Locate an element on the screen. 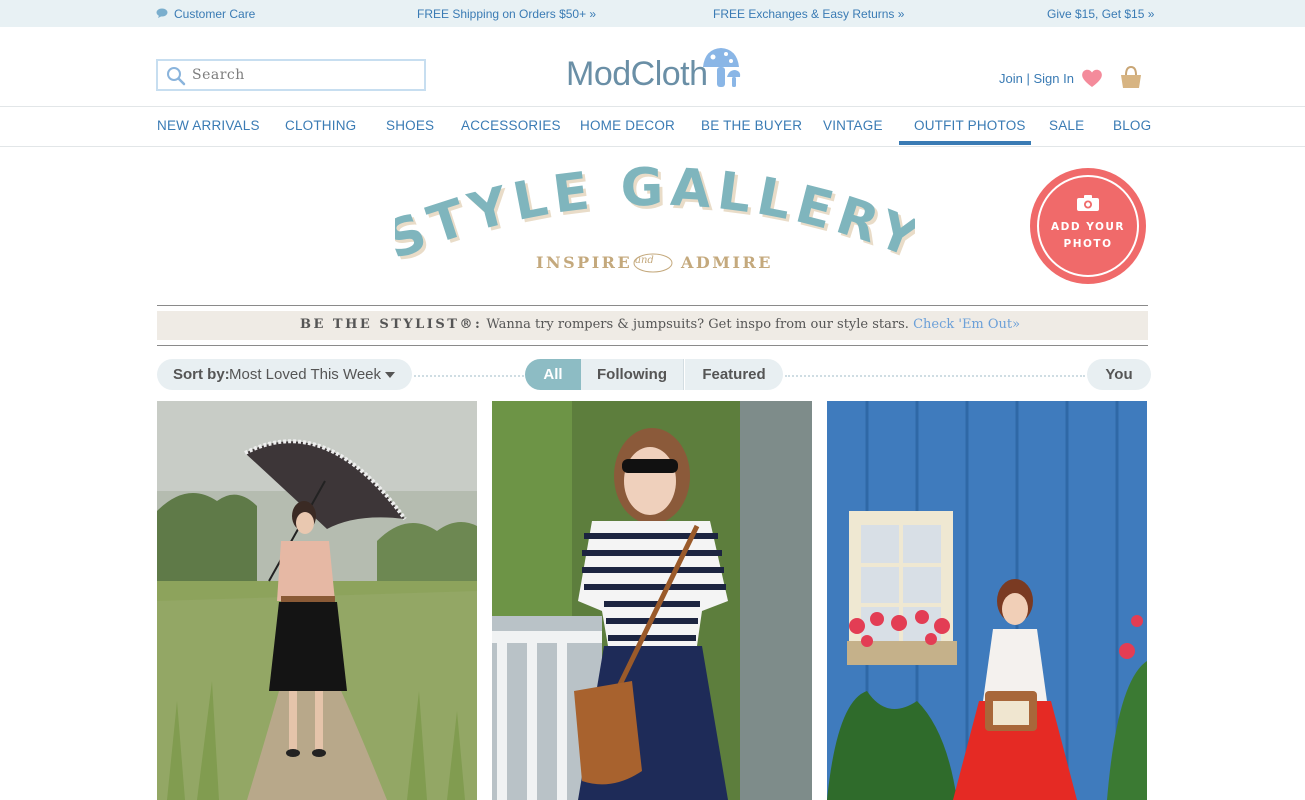 The height and width of the screenshot is (800, 1305). nav-blog: BLOG is located at coordinates (1132, 125).